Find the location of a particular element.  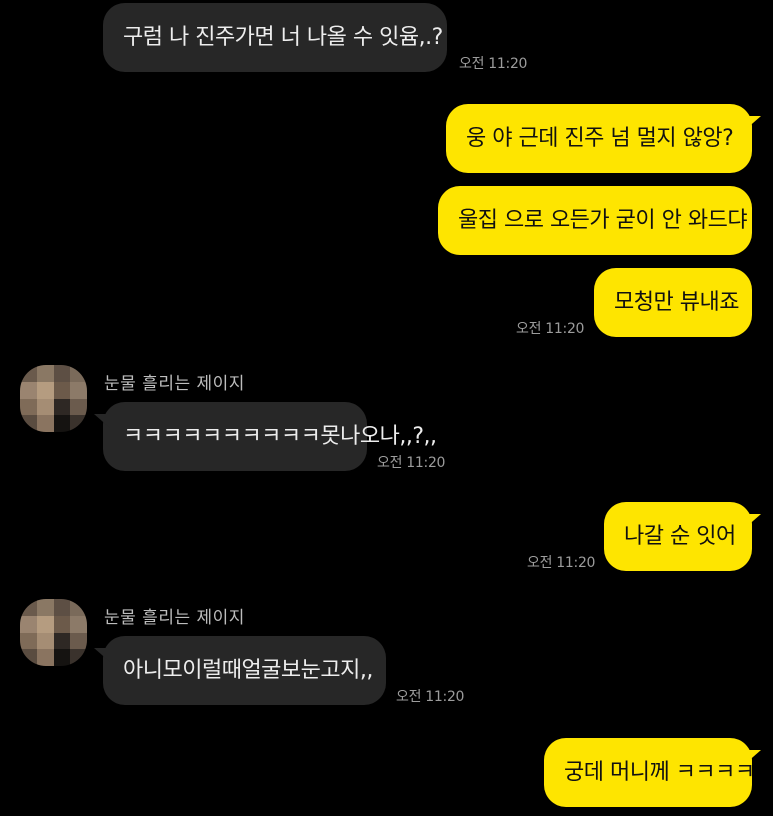

message-bubble-incoming: 아니모이럴때얼굴보눈고지,, is located at coordinates (240, 670).